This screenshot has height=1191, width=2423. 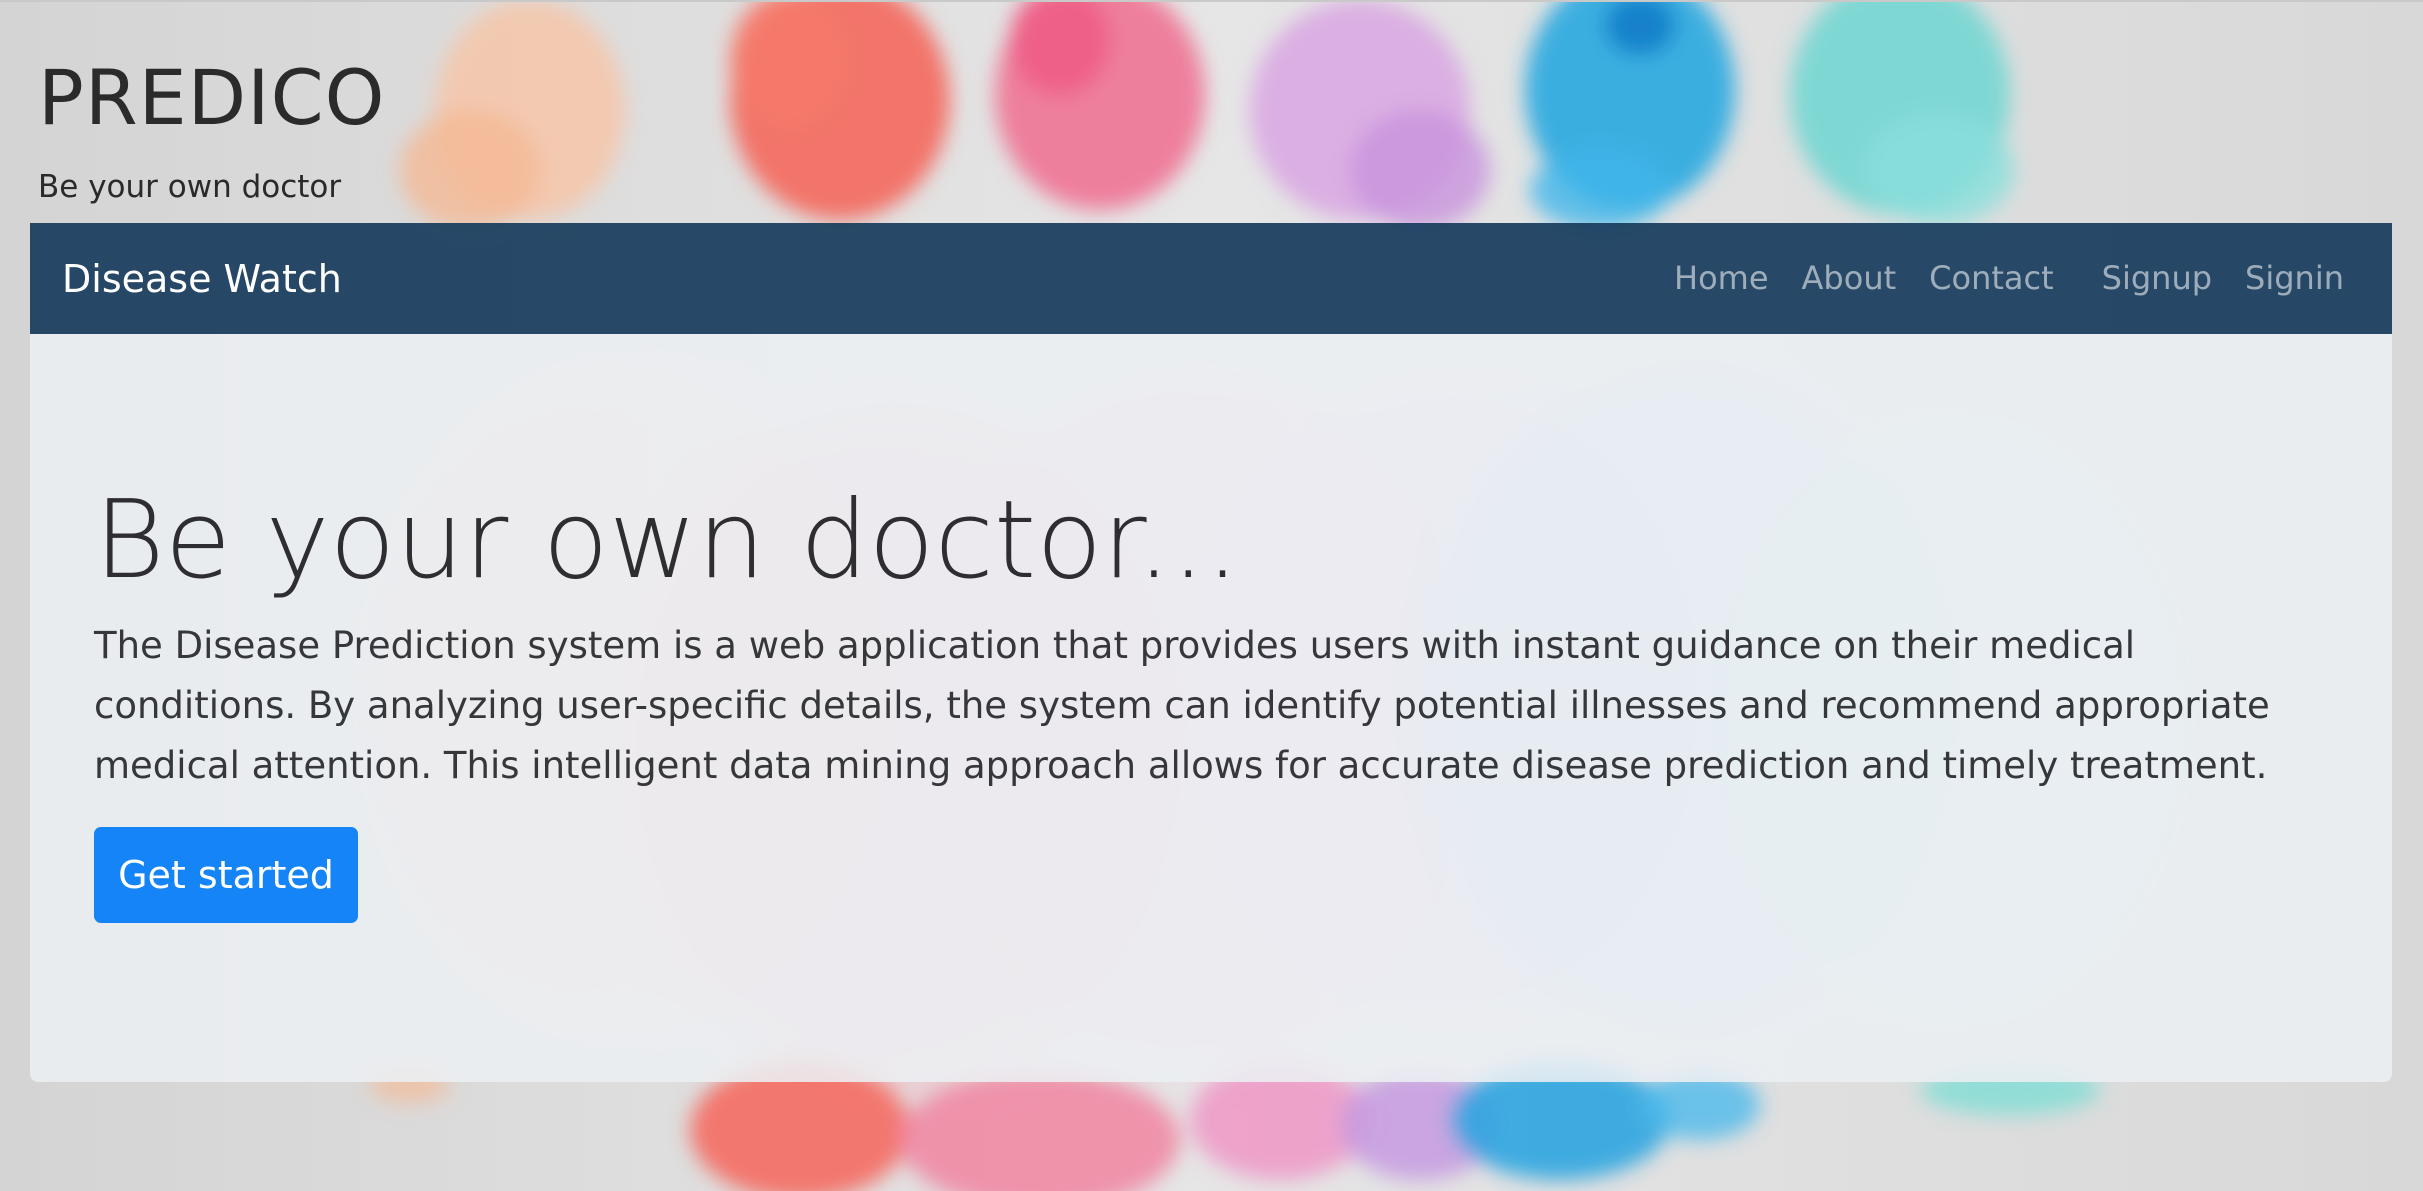 I want to click on nav-link-about: About, so click(x=1849, y=278).